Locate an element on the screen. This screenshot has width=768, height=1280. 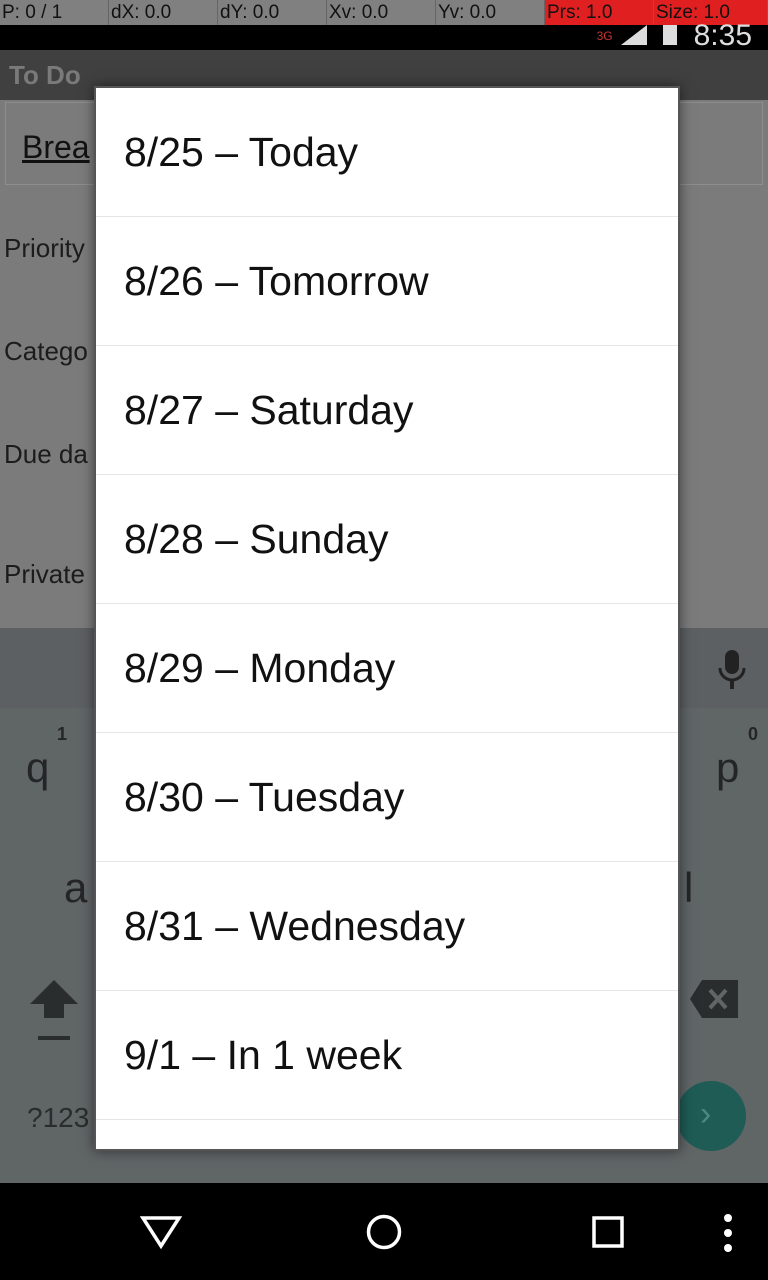
key-q-hint: 1 is located at coordinates (62, 734).